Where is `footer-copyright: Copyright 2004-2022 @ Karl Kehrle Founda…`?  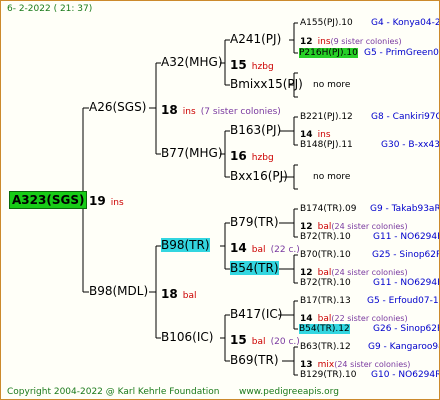 footer-copyright: Copyright 2004-2022 @ Karl Kehrle Founda… is located at coordinates (113, 392).